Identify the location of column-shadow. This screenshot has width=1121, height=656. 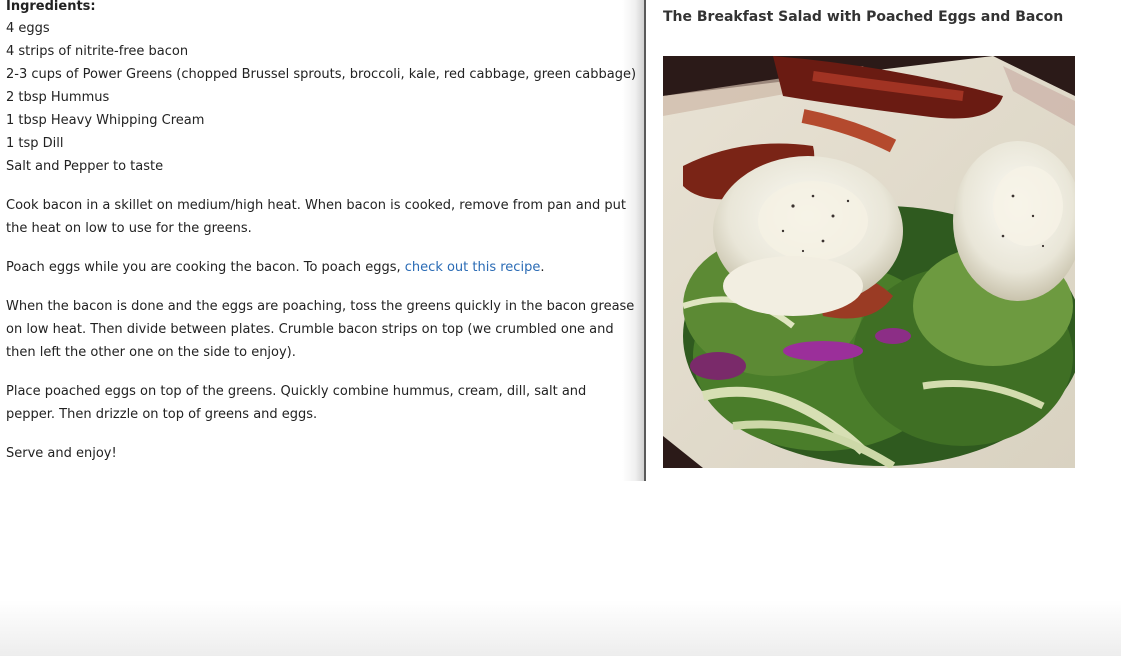
(634, 240).